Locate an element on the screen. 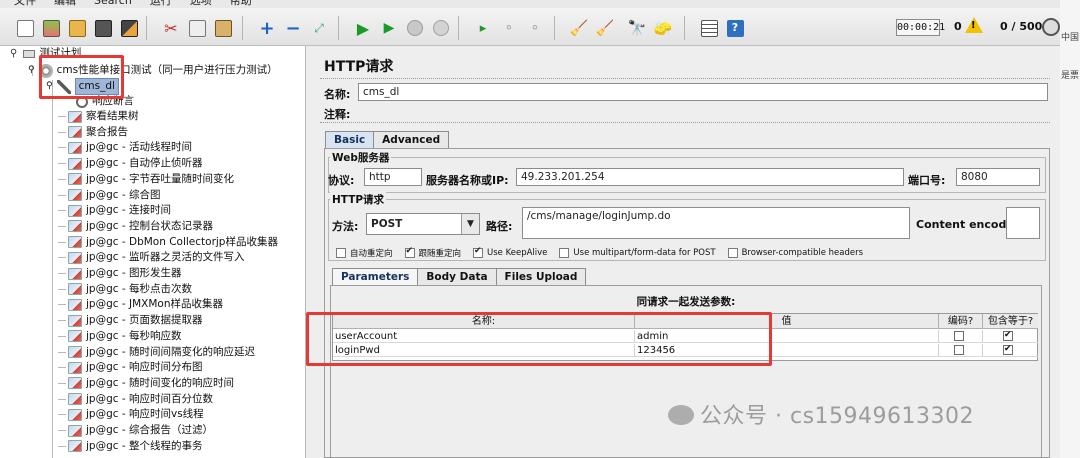  option-checkbox: Browser-compatible headers is located at coordinates (795, 253).